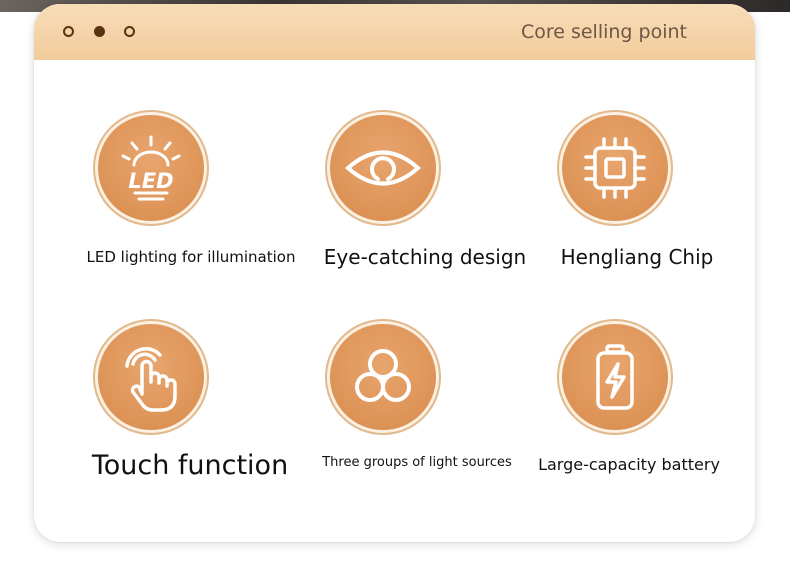 The height and width of the screenshot is (569, 790). I want to click on page-indicator-dot-active, so click(99, 31).